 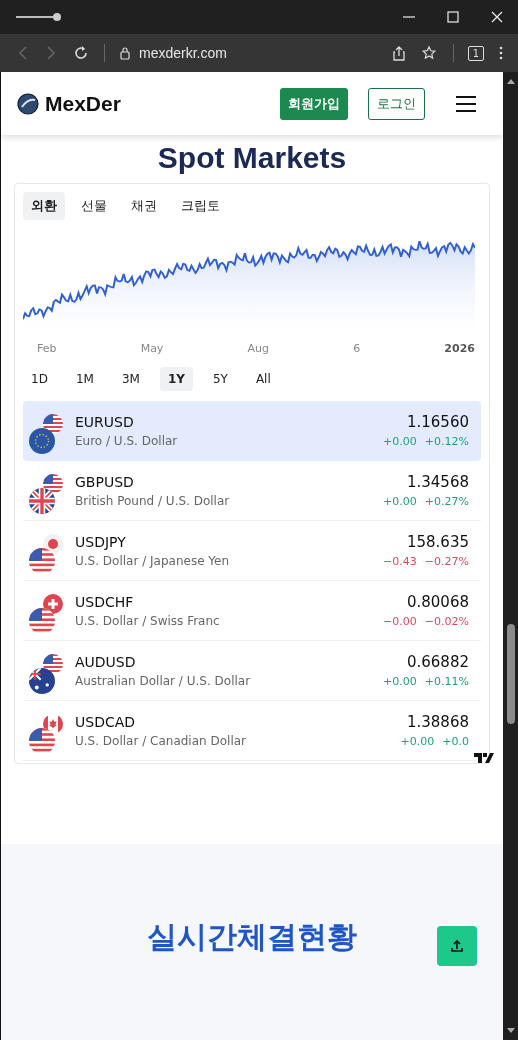 What do you see at coordinates (258, 348) in the screenshot?
I see `axis-label: Aug` at bounding box center [258, 348].